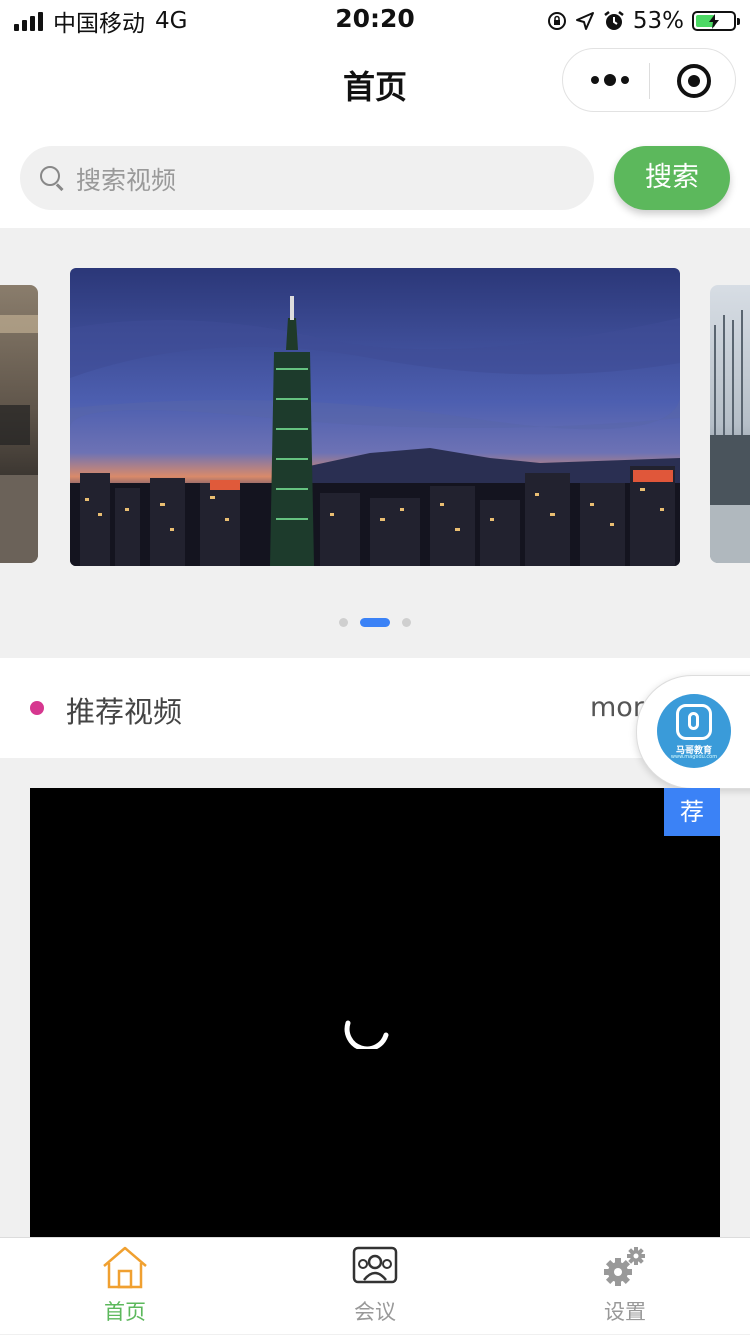 The height and width of the screenshot is (1335, 750). I want to click on status-right: 53%, so click(643, 21).